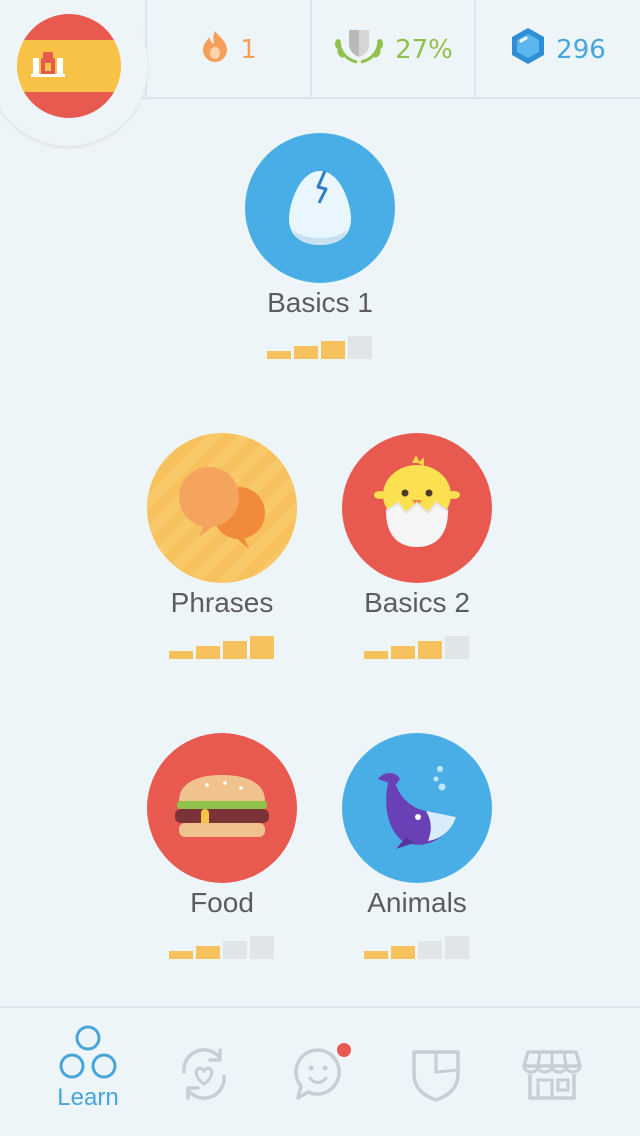 This screenshot has height=1136, width=640. What do you see at coordinates (359, 49) in the screenshot?
I see `crown-shield-icon` at bounding box center [359, 49].